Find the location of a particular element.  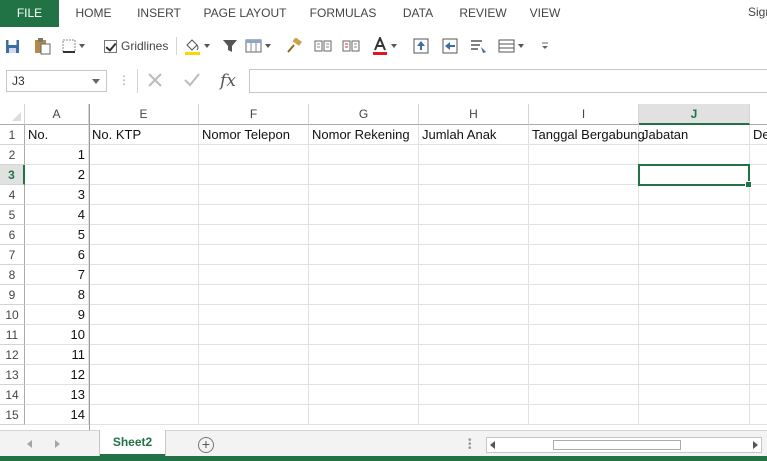

column-header: E is located at coordinates (144, 114).